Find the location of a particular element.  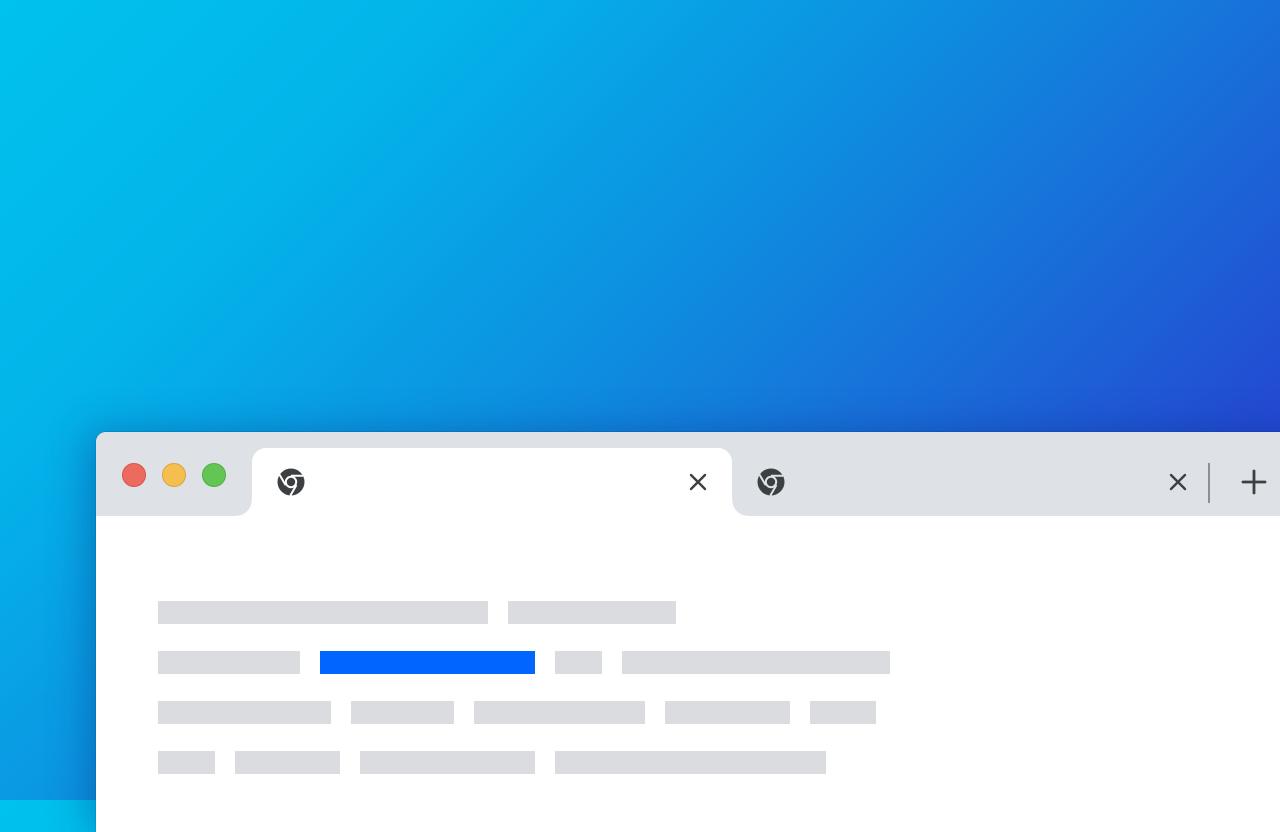

window-close-button is located at coordinates (134, 475).